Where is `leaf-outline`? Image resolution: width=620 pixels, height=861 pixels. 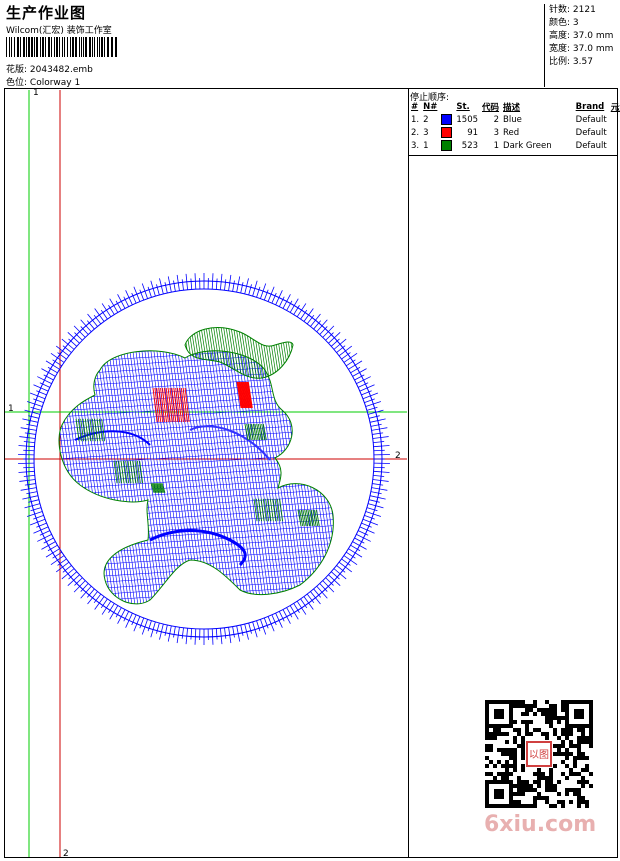
leaf-outline is located at coordinates (239, 353).